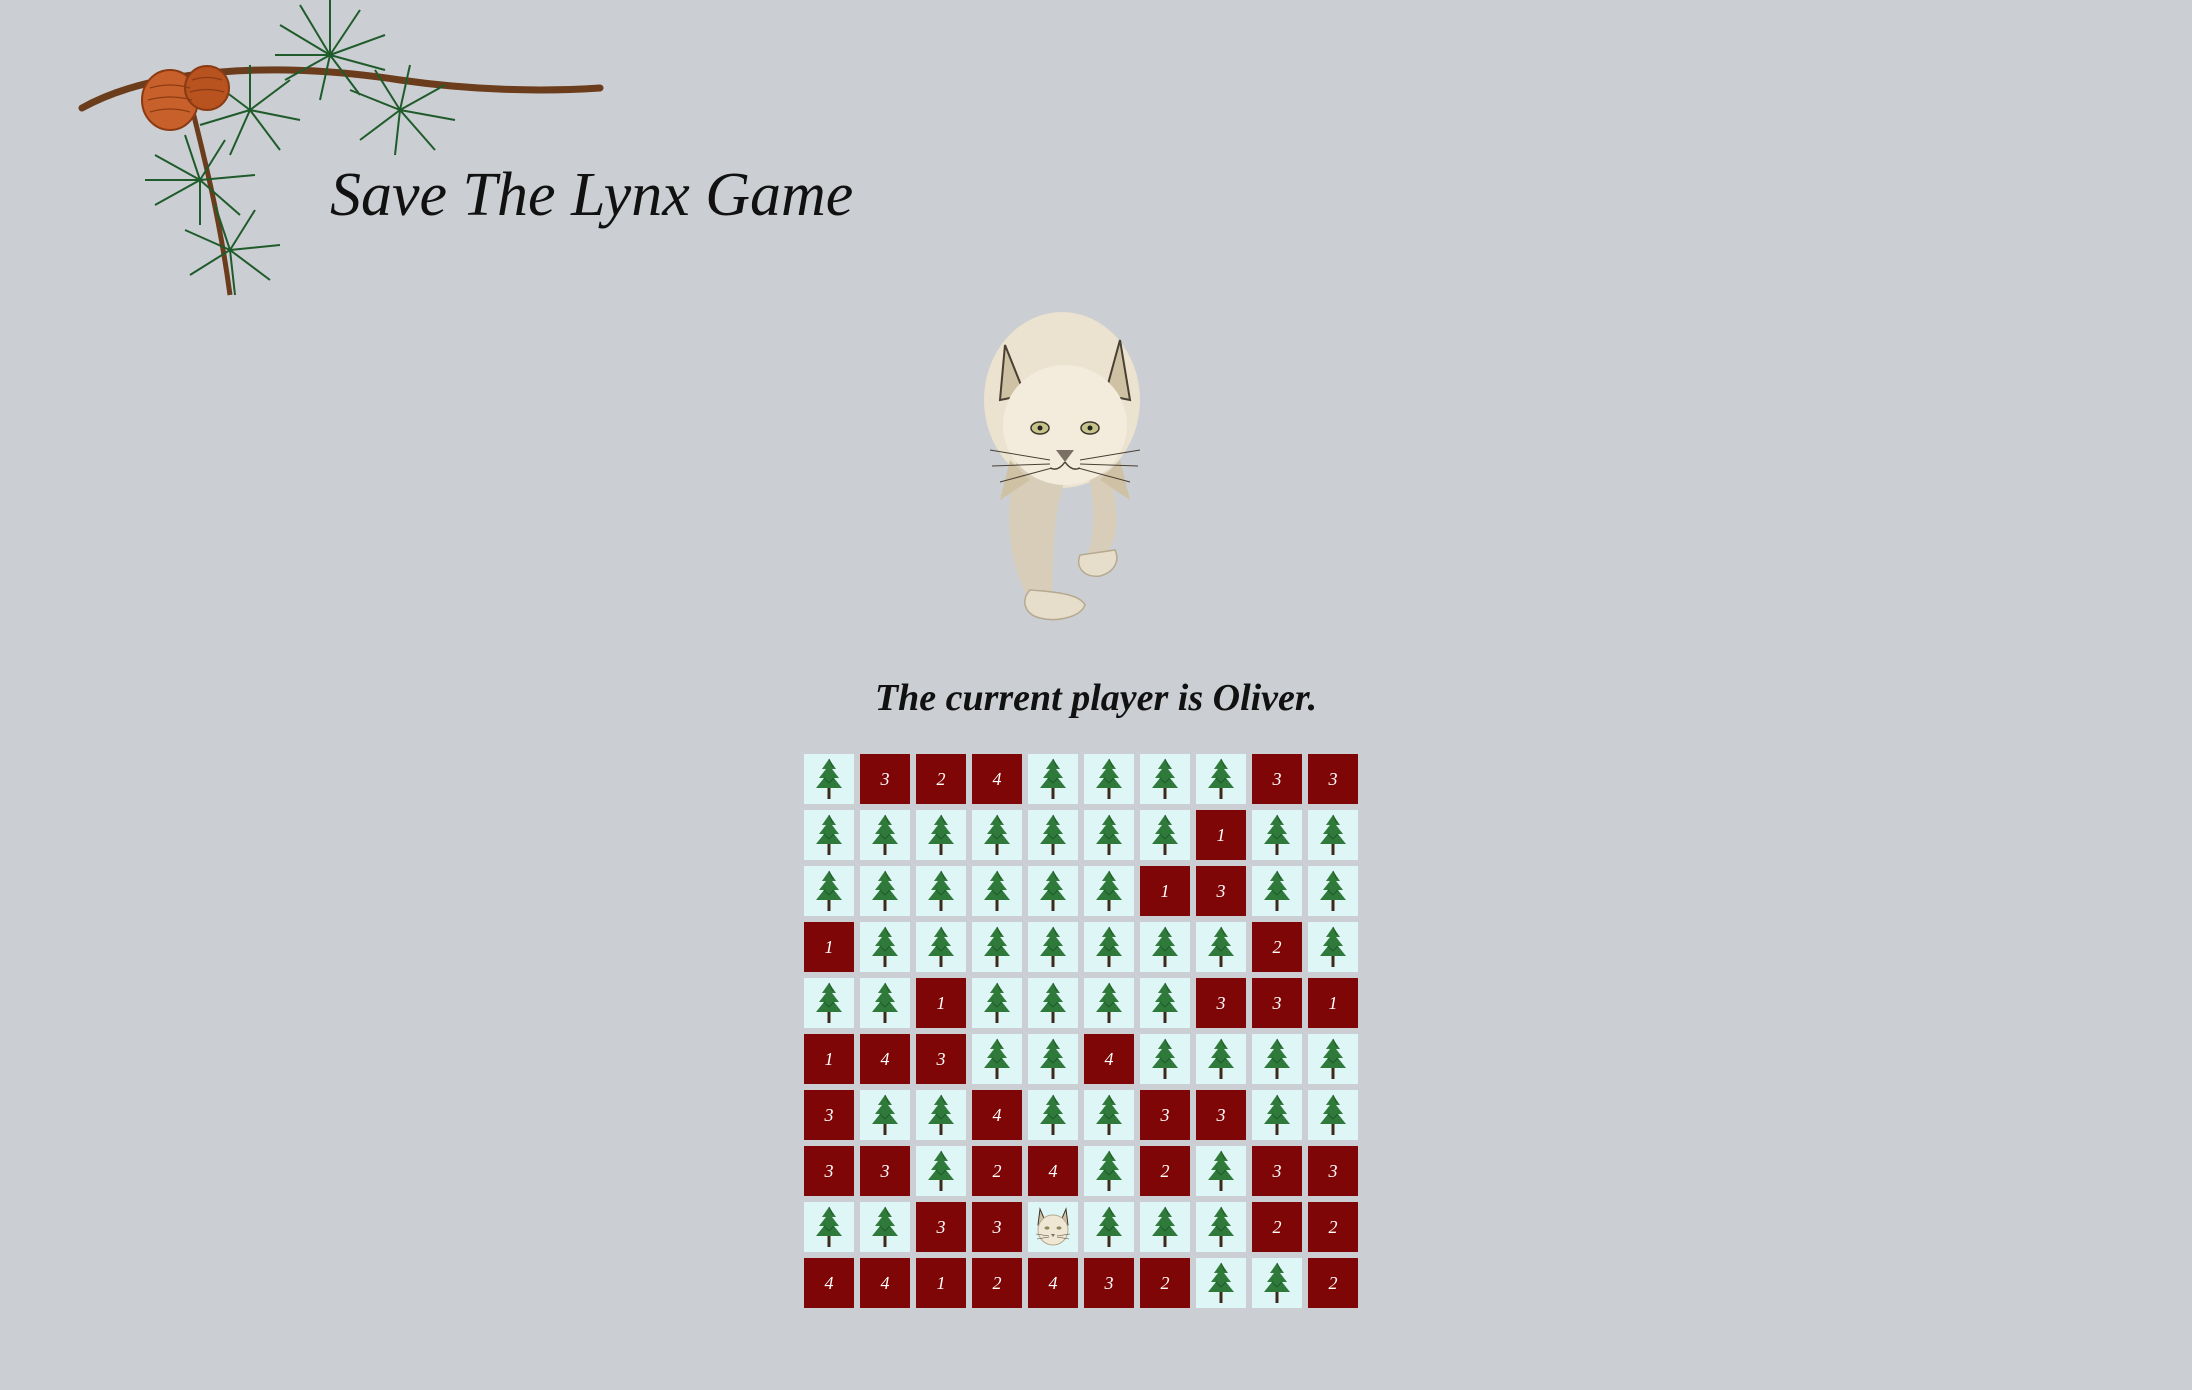  I want to click on board-cell-lynx, so click(1053, 1227).